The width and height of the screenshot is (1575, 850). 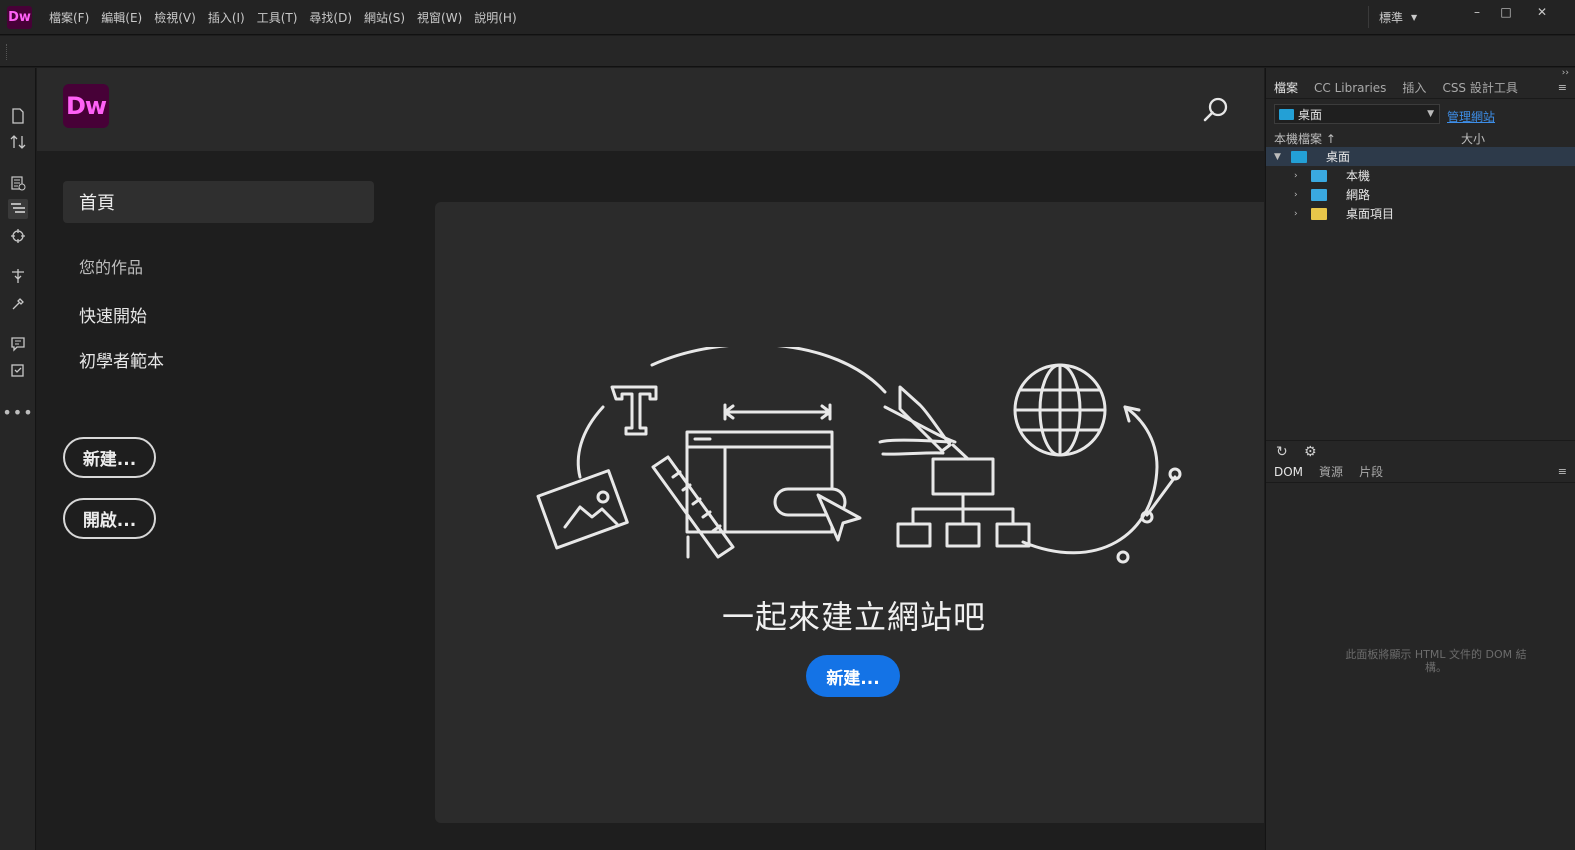 What do you see at coordinates (1370, 214) in the screenshot?
I see `tree-item-label: 桌面項目` at bounding box center [1370, 214].